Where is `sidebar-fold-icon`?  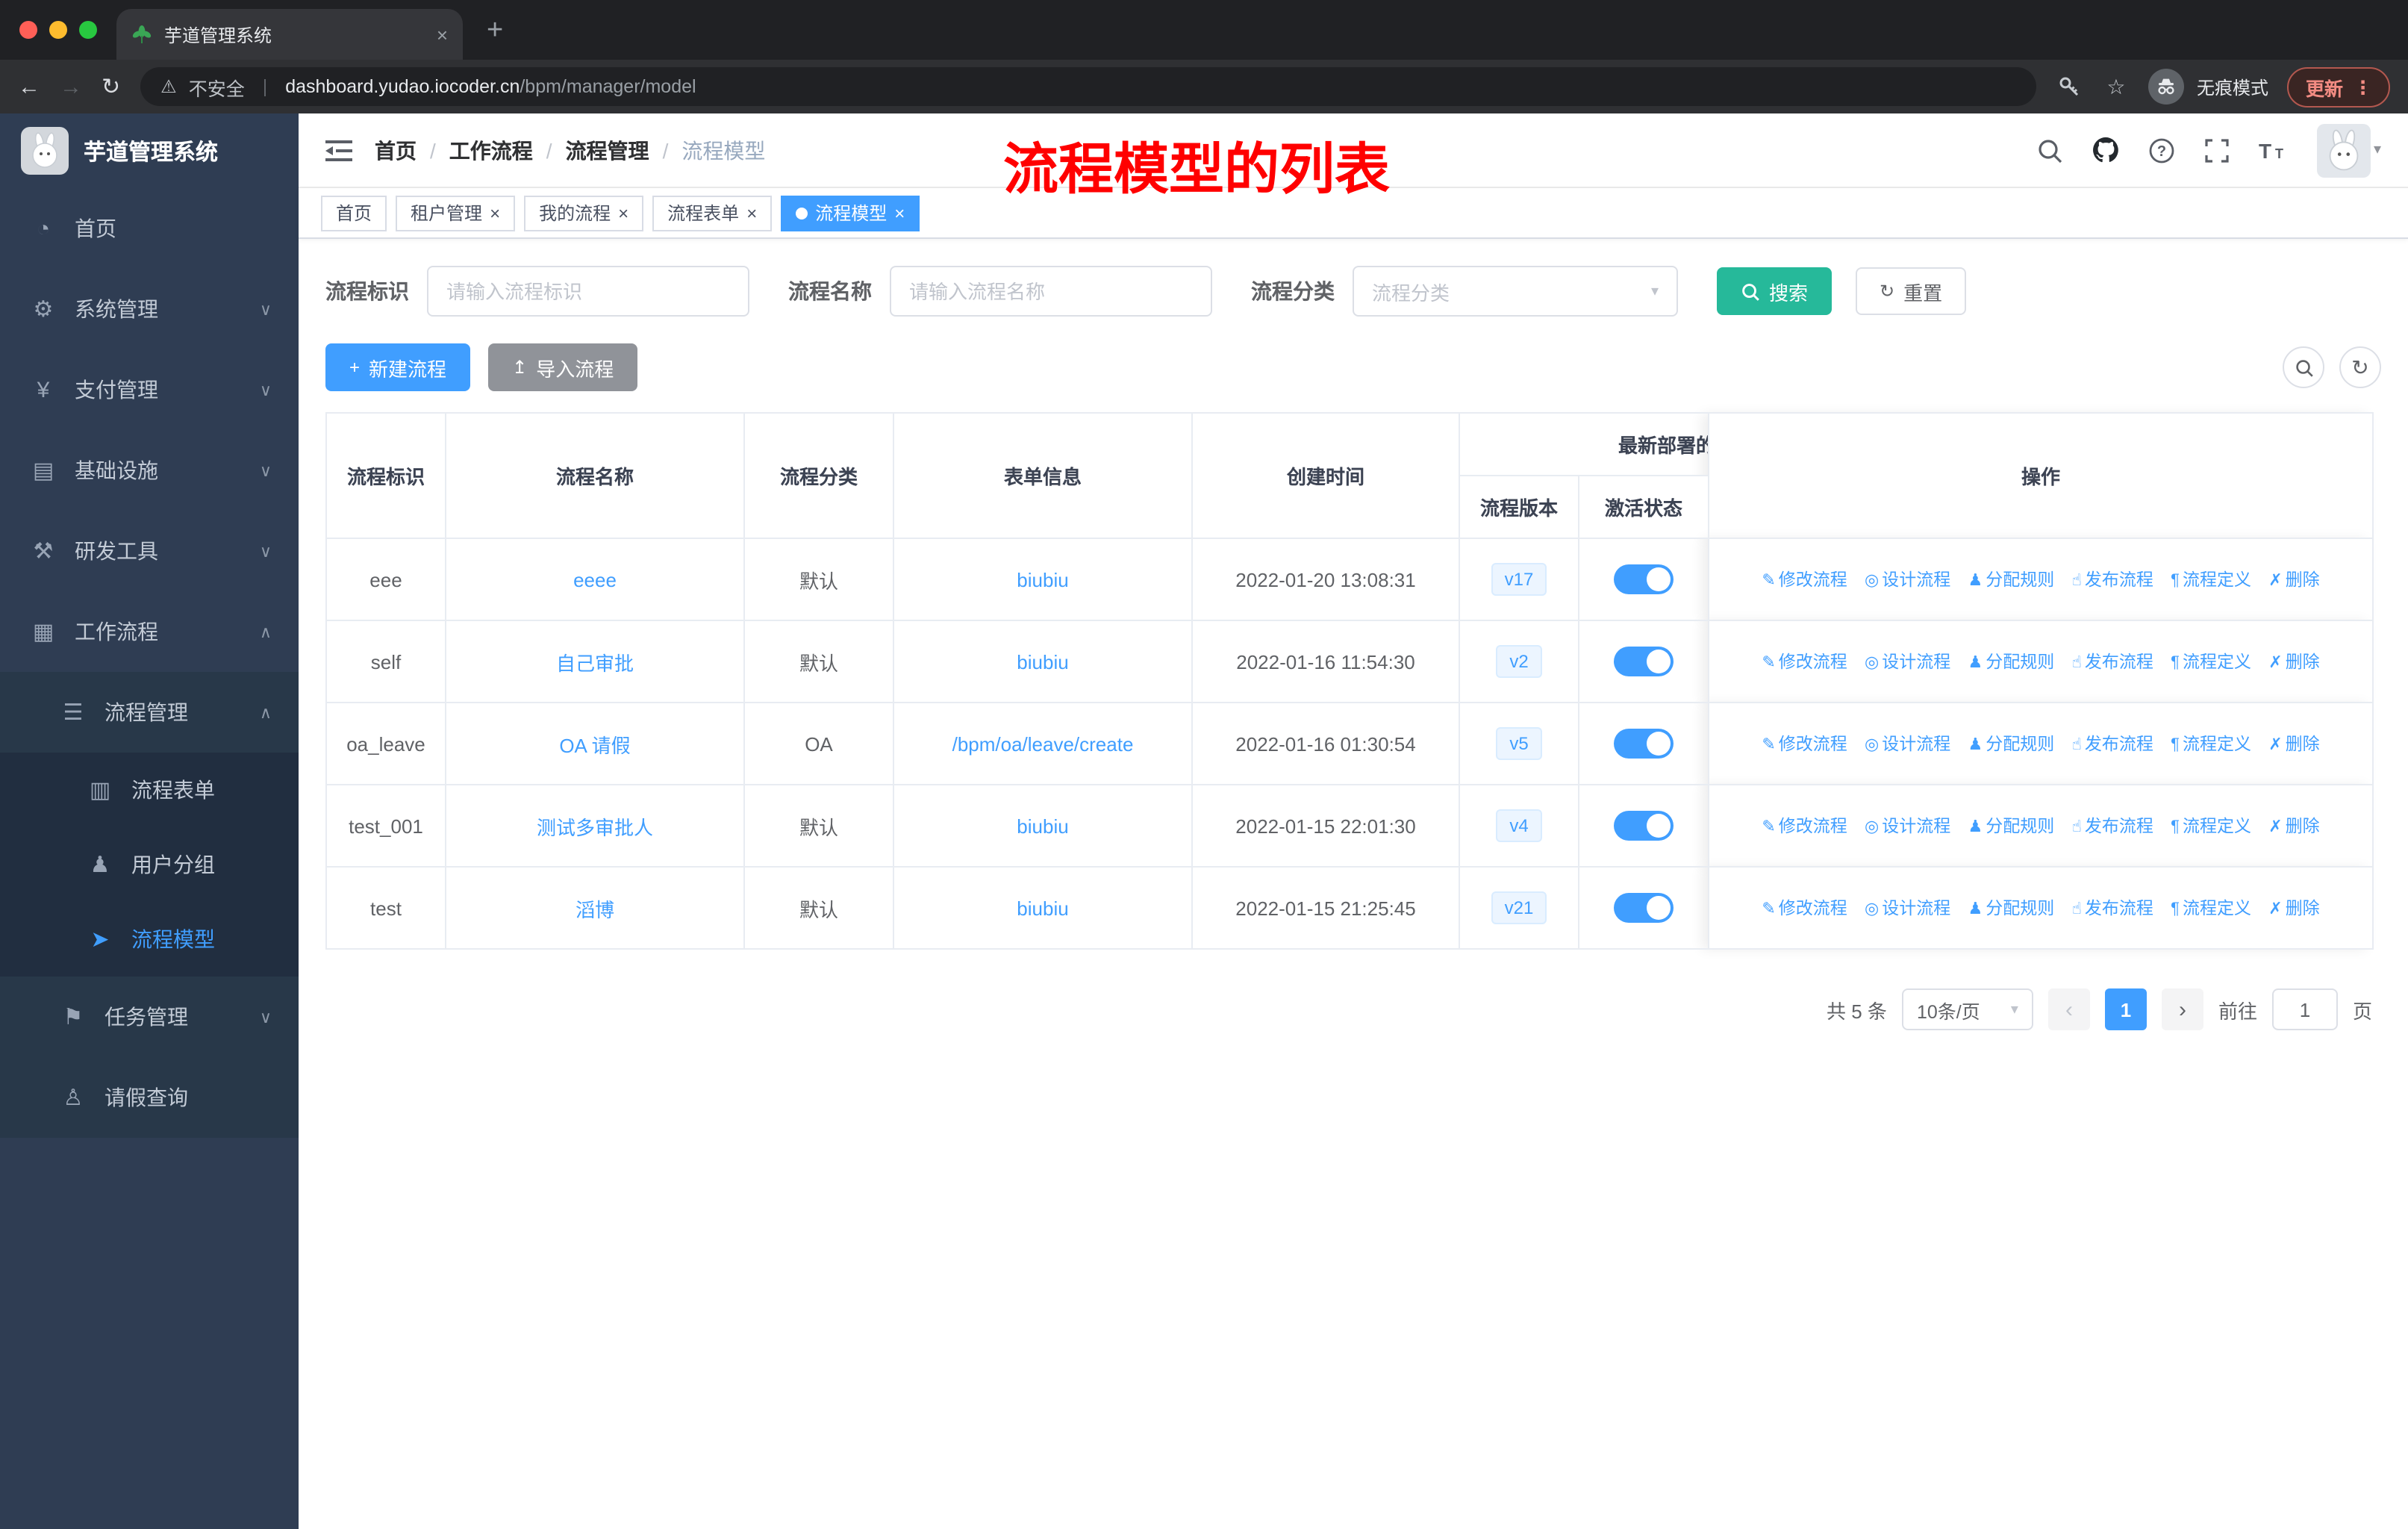
sidebar-fold-icon is located at coordinates (338, 150).